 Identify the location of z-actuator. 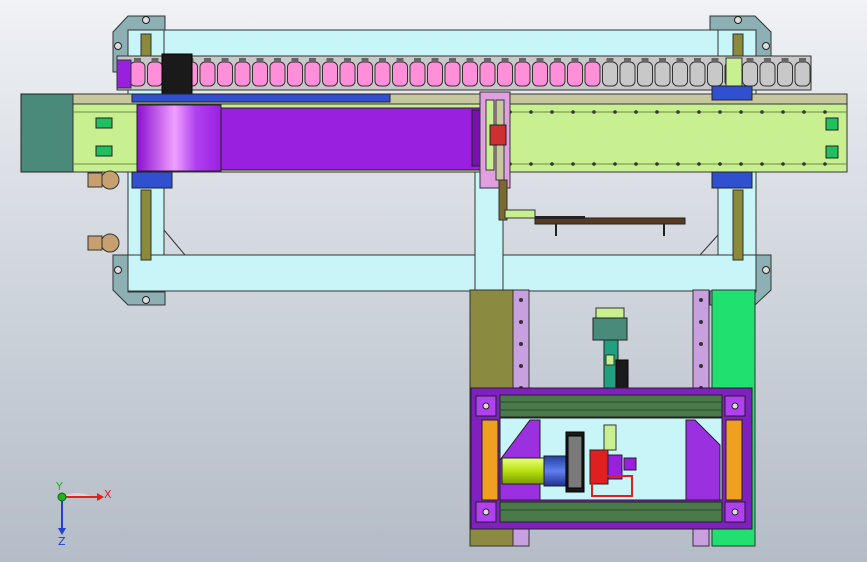
(498, 135).